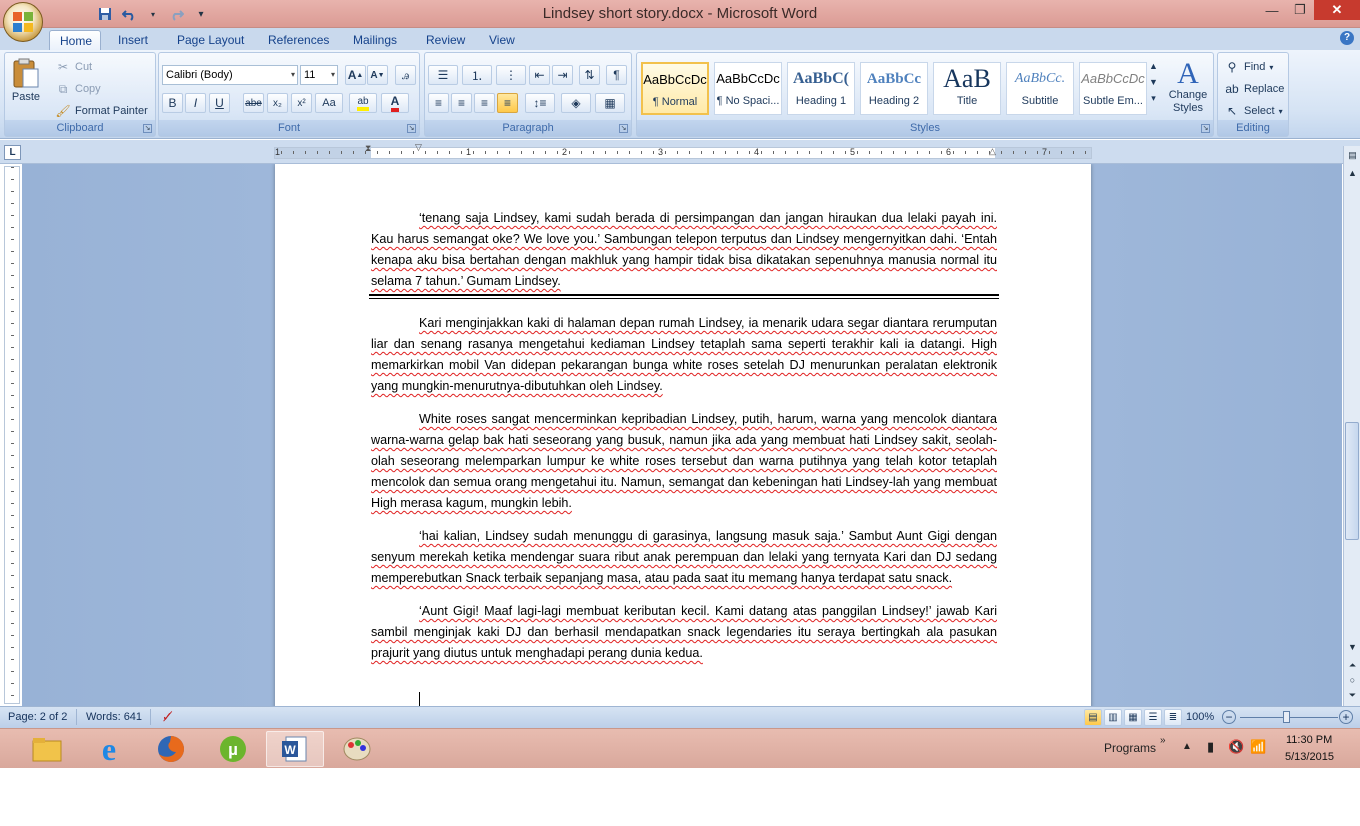 The image size is (1360, 826). I want to click on font-name-field: Calibri (Body) ▾, so click(230, 75).